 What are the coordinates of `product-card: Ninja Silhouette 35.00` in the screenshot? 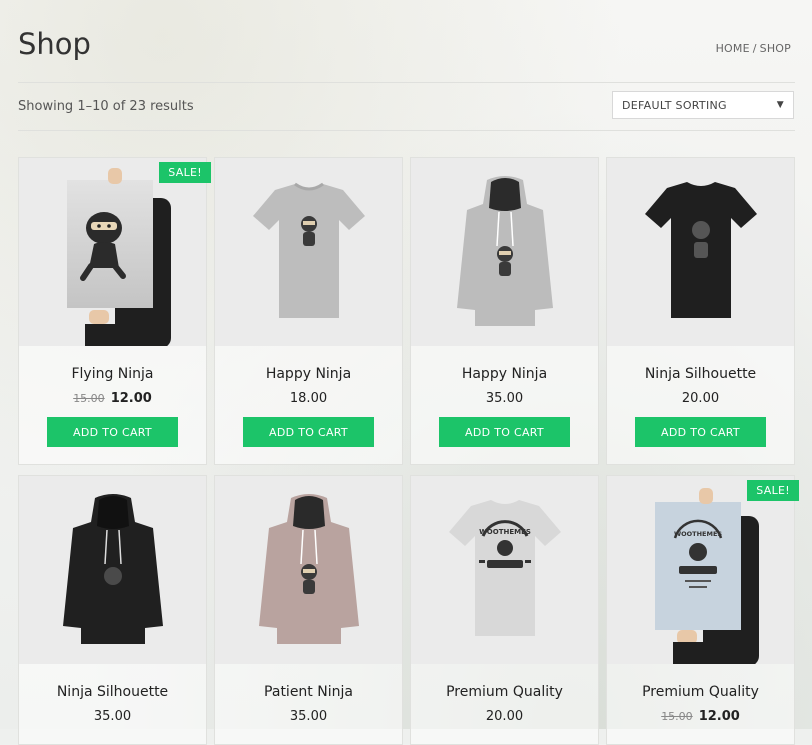 It's located at (112, 610).